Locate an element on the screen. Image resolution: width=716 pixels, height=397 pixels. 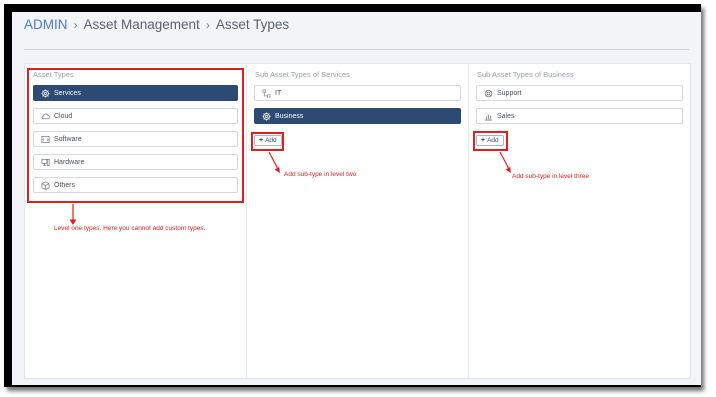
asset-type-hardware: Hardware is located at coordinates (135, 162).